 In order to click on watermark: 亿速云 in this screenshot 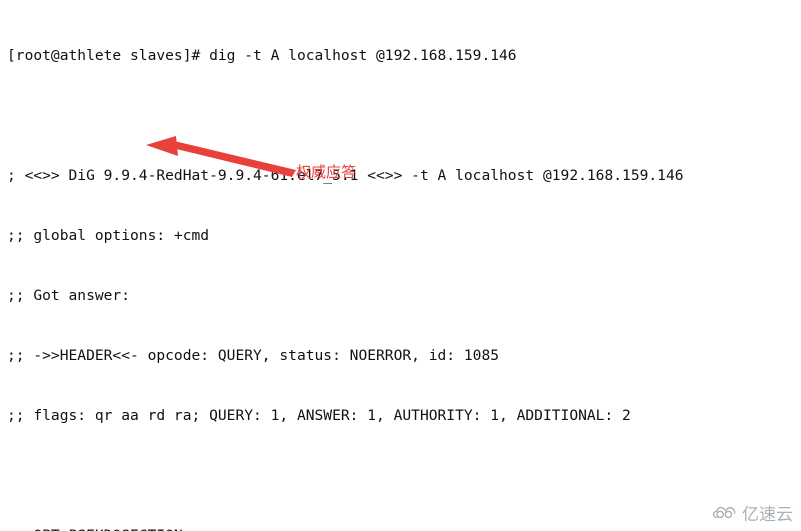, I will do `click(752, 512)`.